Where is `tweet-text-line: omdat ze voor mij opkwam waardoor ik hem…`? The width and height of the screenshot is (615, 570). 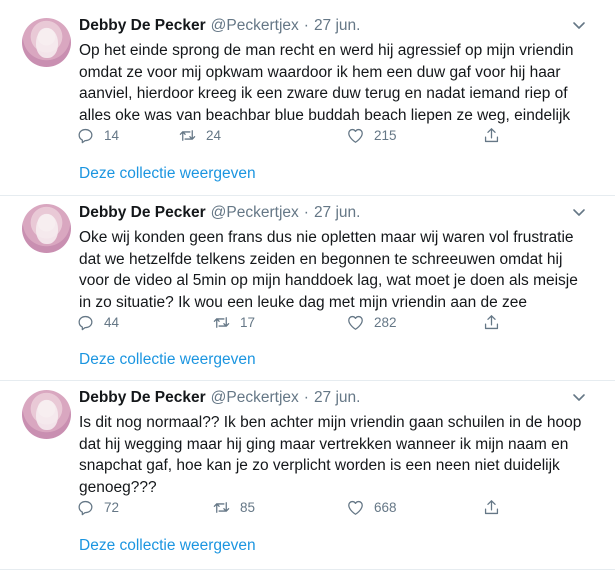
tweet-text-line: omdat ze voor mij opkwam waardoor ik hem… is located at coordinates (320, 72).